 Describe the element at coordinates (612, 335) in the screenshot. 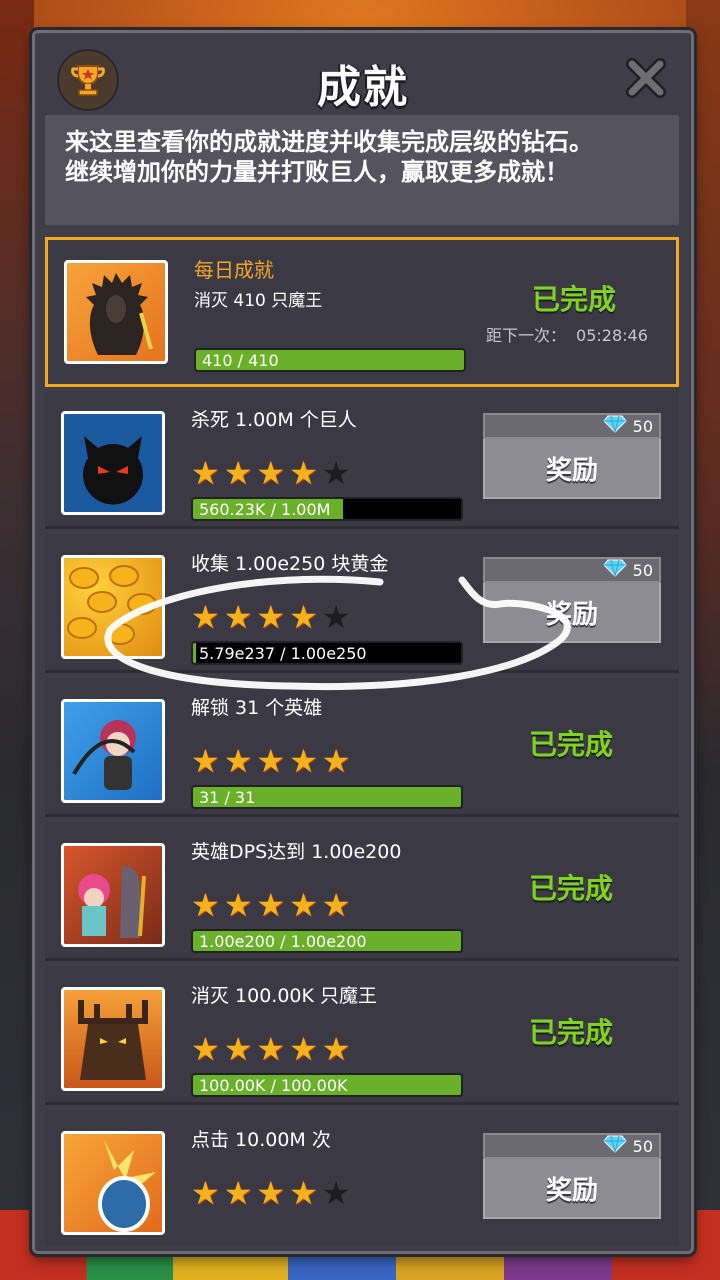

I see `next-time: 05:28:46` at that location.